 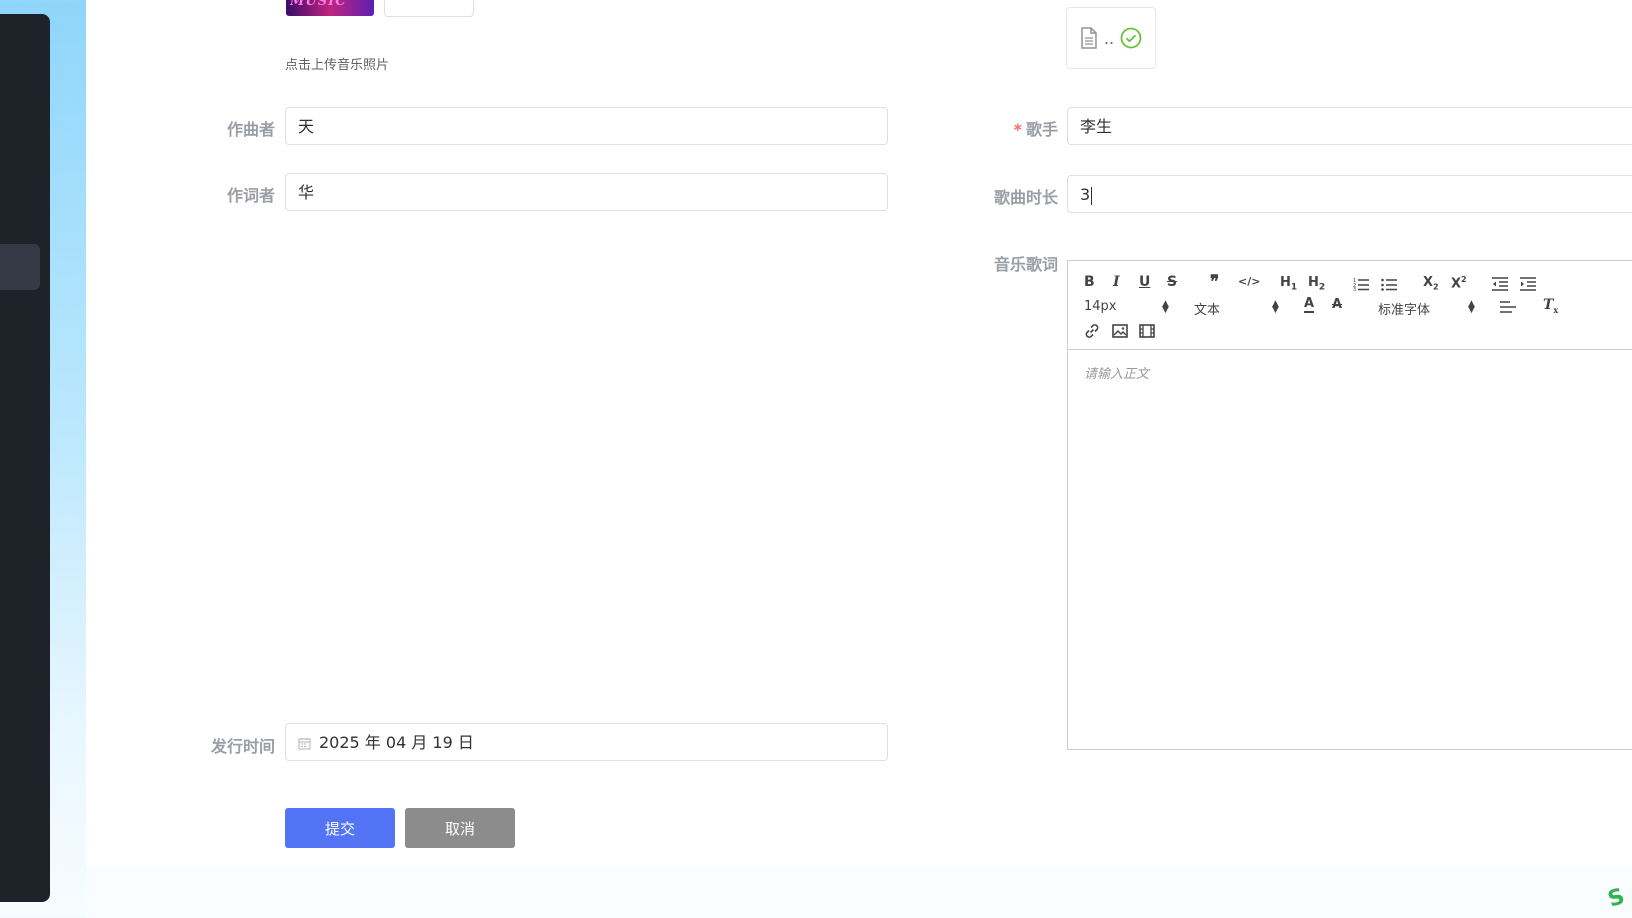 I want to click on music-cover-thumbnail: MUSIC, so click(x=330, y=8).